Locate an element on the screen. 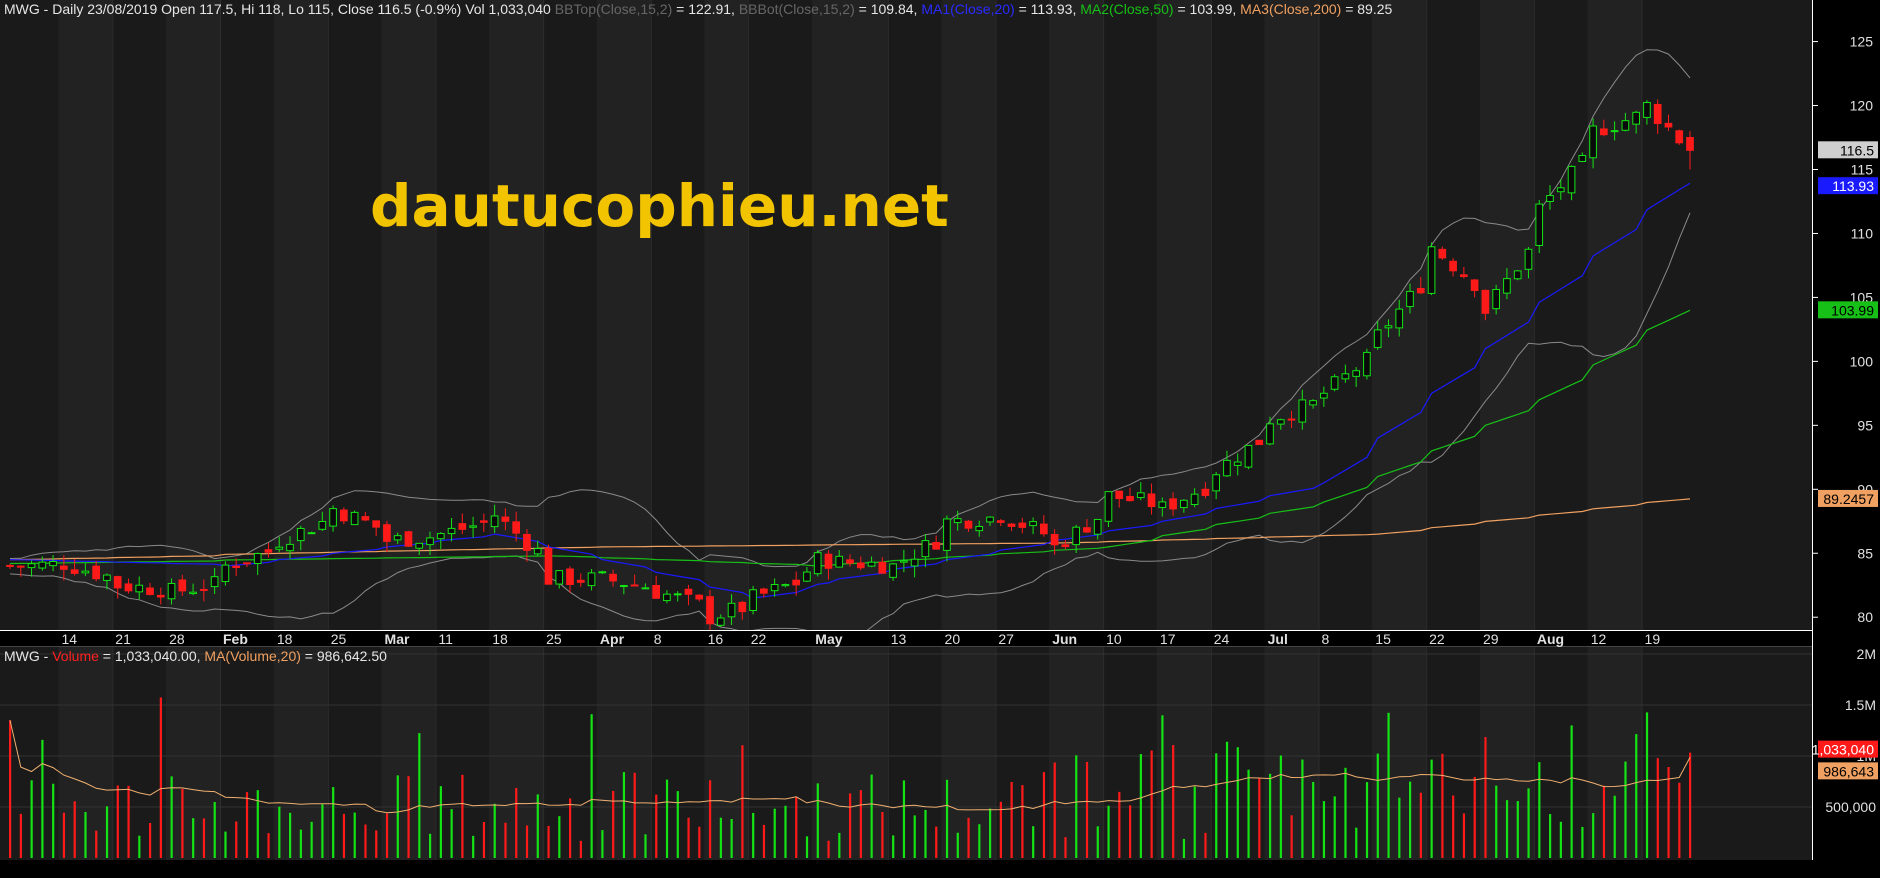 The image size is (1880, 878). price-tick-label: 80 is located at coordinates (1865, 617).